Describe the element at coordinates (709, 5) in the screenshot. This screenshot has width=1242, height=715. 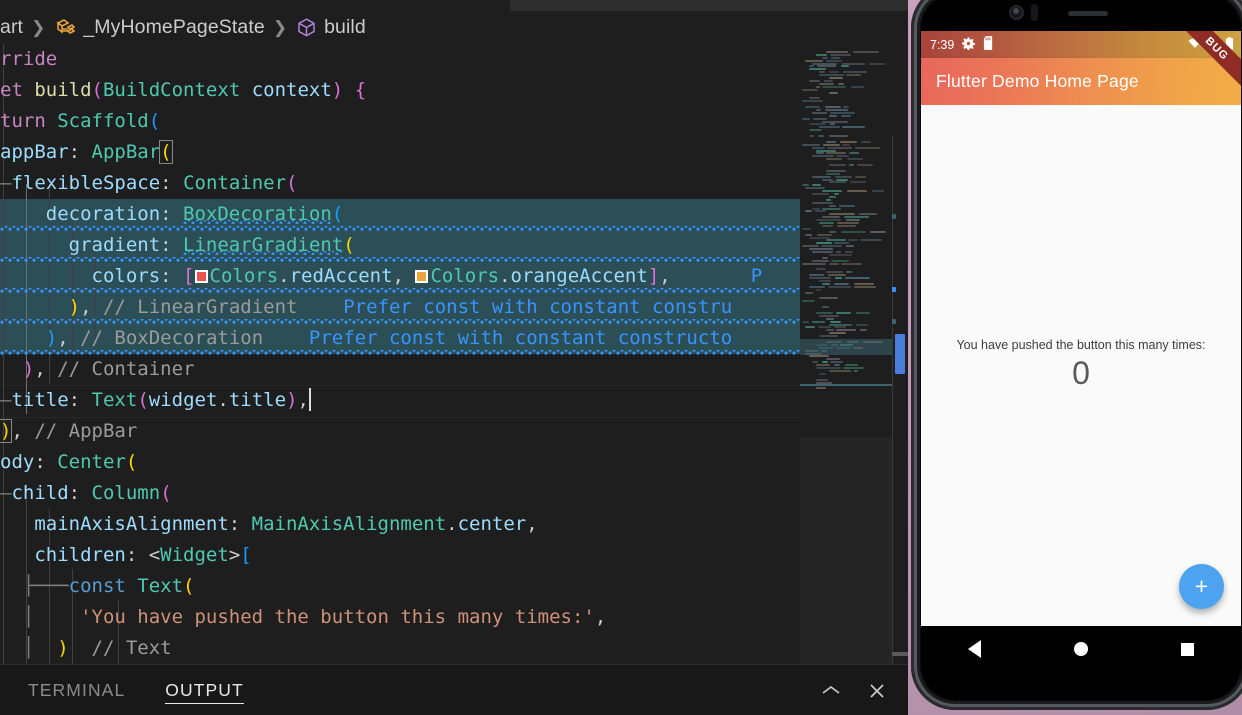
I see `tab-strip-empty-area` at that location.